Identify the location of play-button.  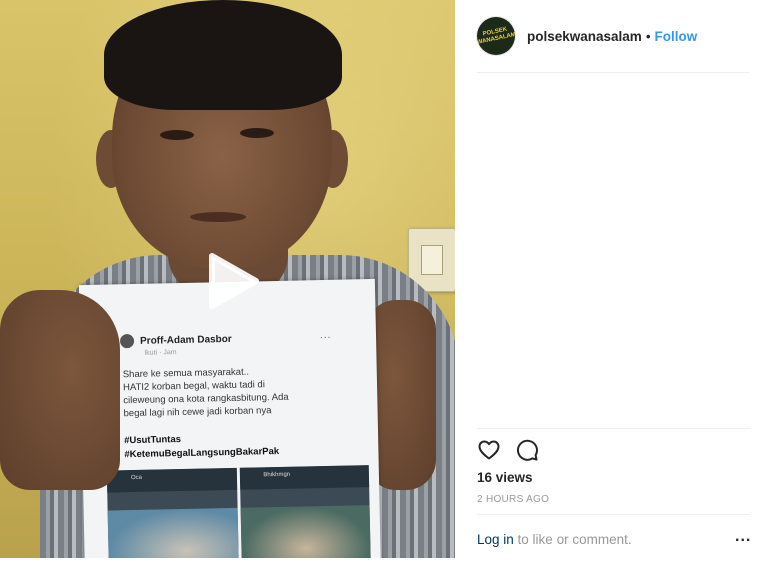
(231, 281).